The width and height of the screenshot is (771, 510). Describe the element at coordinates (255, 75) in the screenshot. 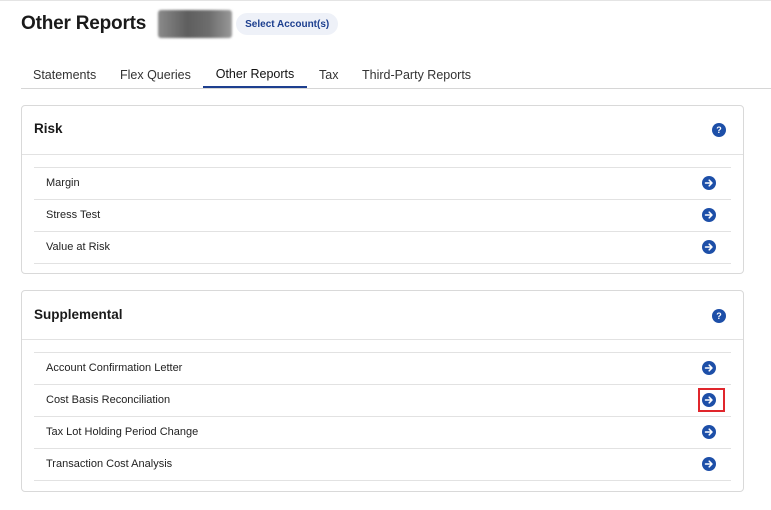

I see `tab-other-reports: Other Reports` at that location.